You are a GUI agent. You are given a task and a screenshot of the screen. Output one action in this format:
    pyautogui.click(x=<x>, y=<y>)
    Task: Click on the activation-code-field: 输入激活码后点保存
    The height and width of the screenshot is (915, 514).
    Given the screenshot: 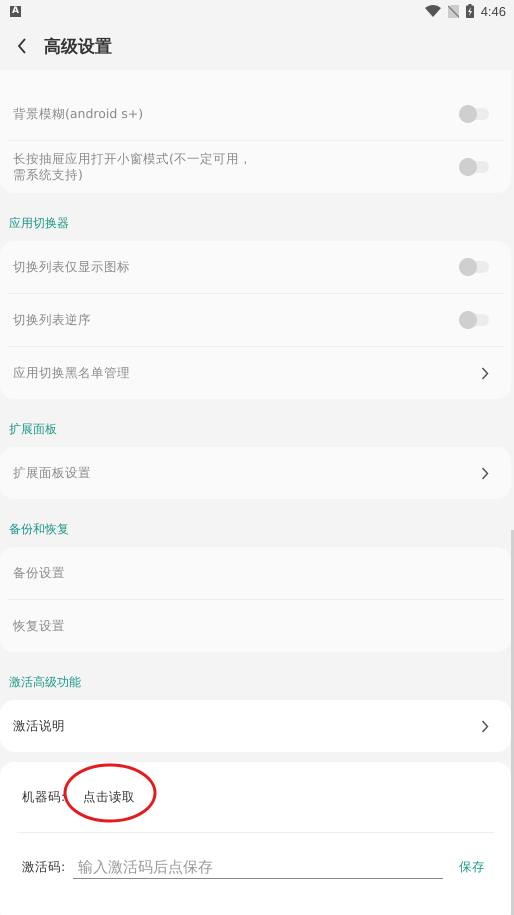 What is the action you would take?
    pyautogui.click(x=258, y=867)
    